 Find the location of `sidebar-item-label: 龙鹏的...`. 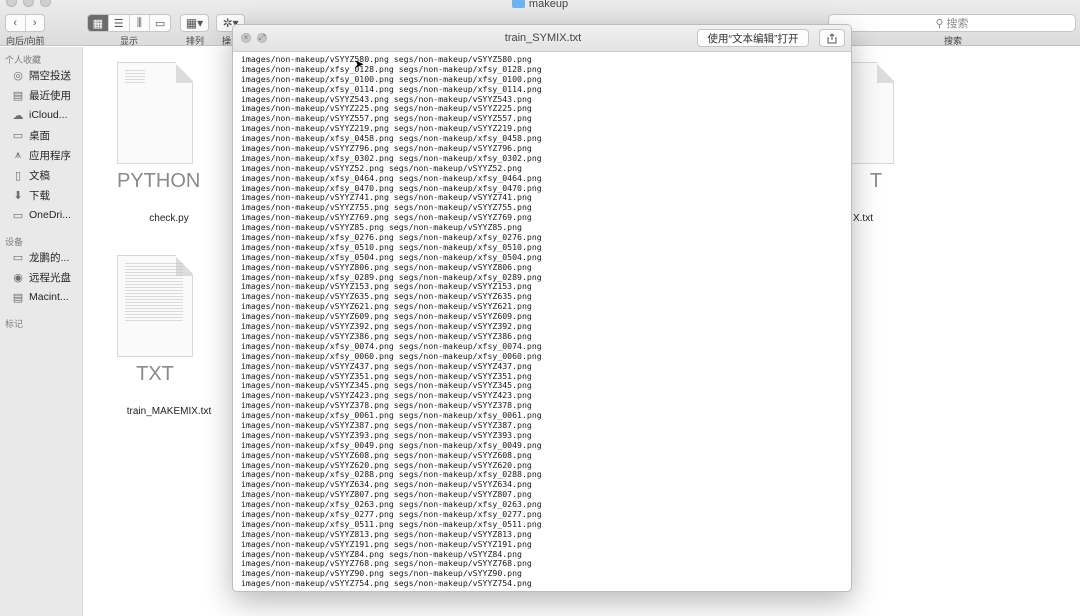

sidebar-item-label: 龙鹏的... is located at coordinates (49, 257).